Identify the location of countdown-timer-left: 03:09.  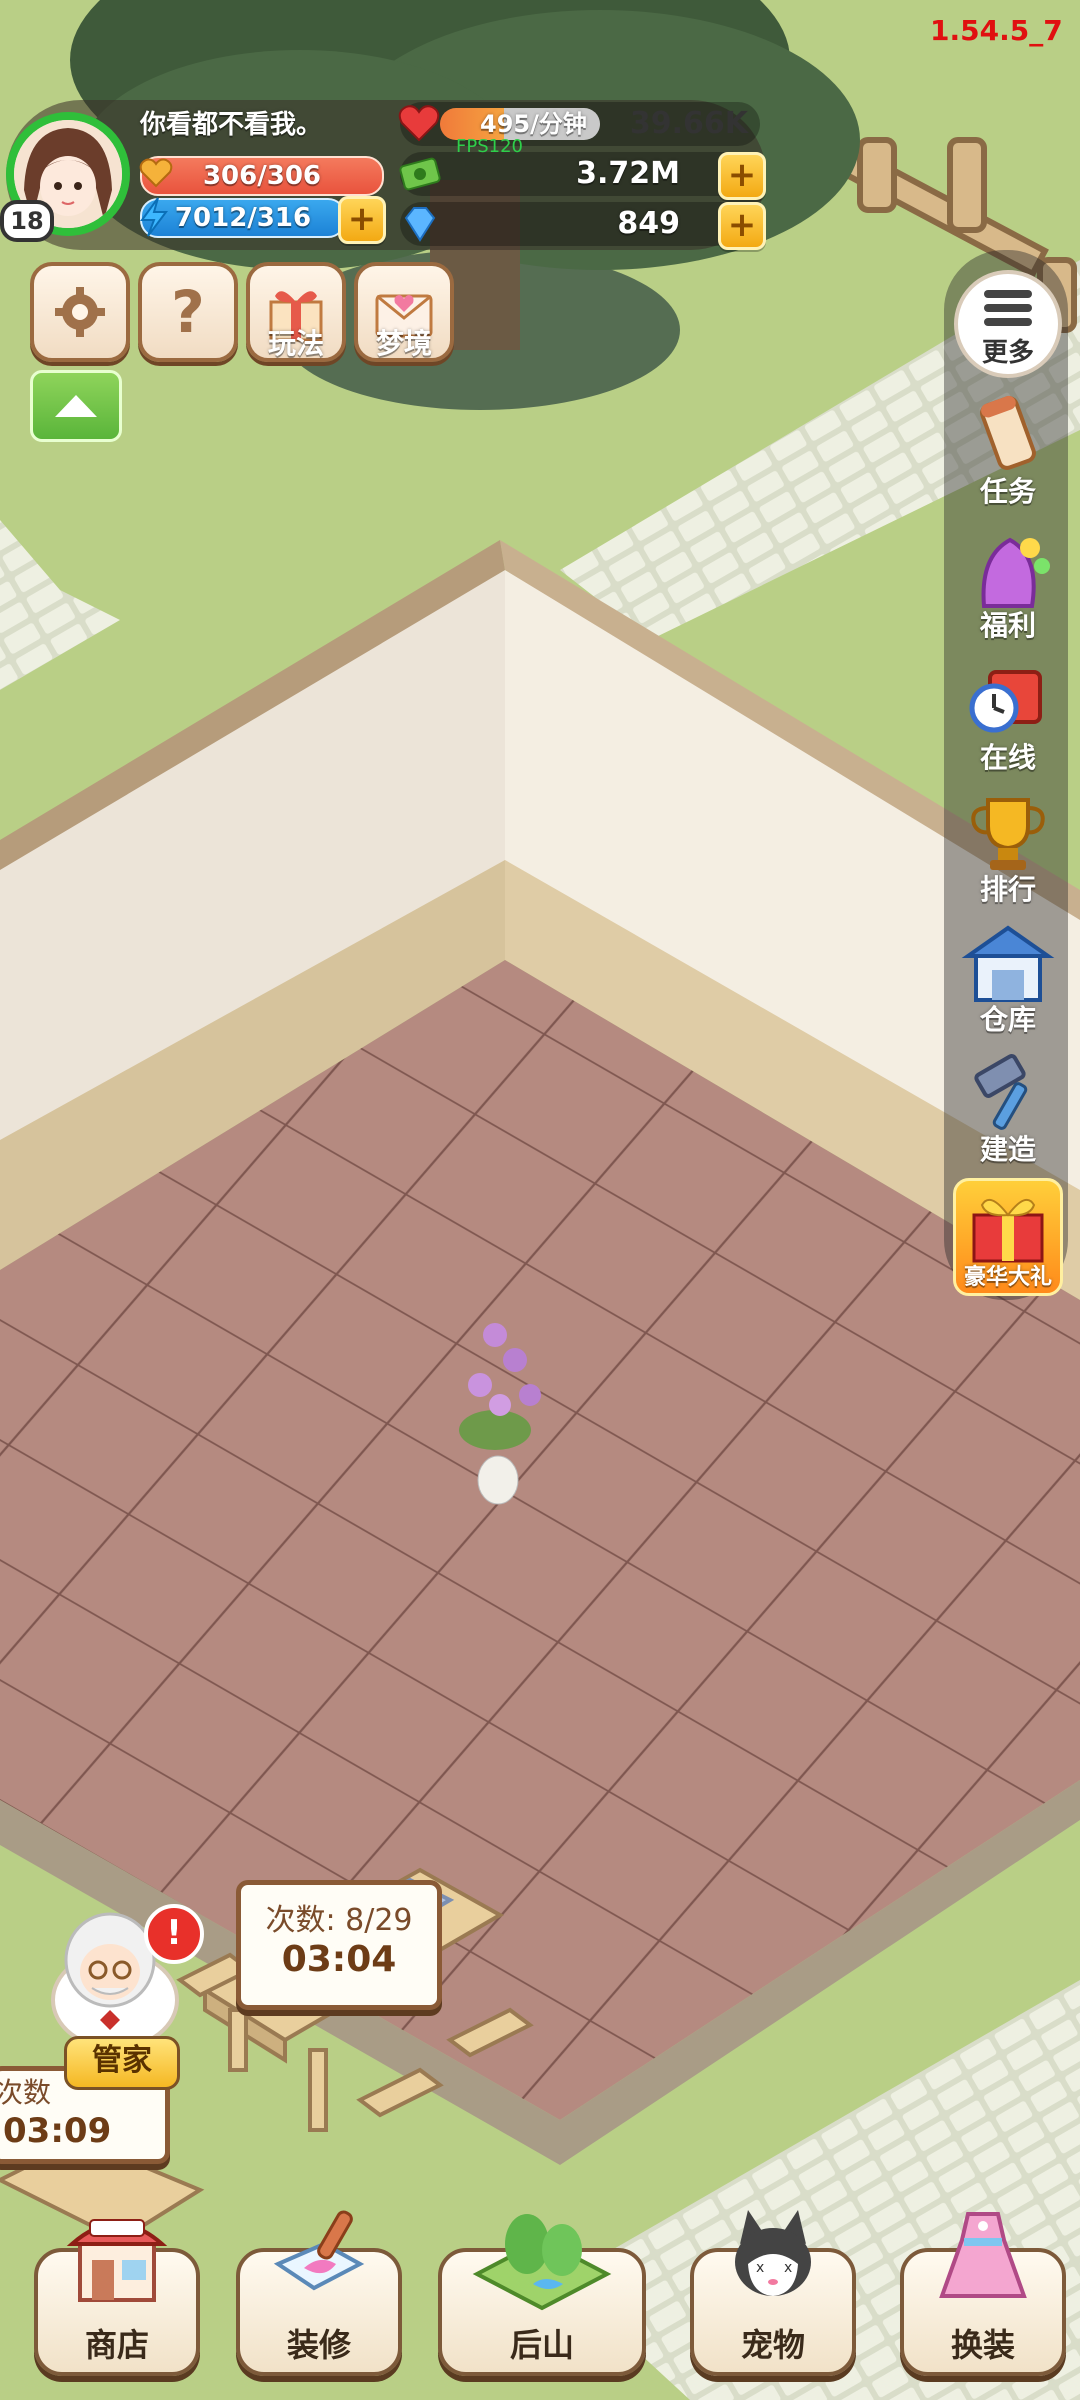
(57, 2131).